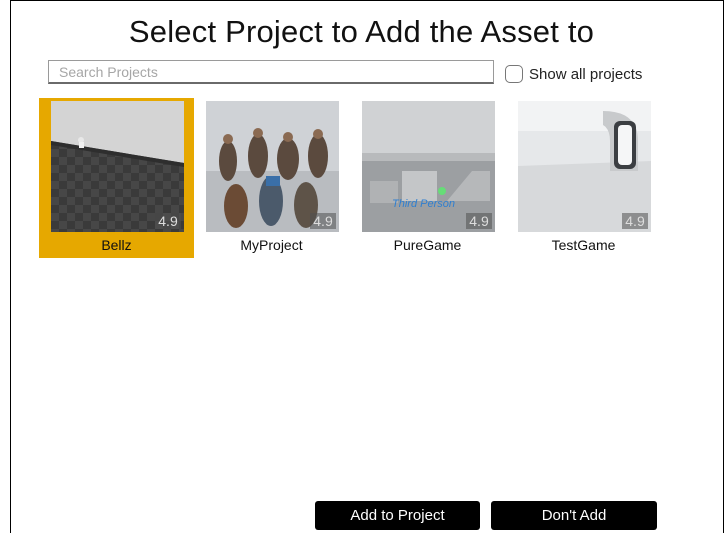  I want to click on project-thumbnail-puregame: Third Person 4.9, so click(428, 166).